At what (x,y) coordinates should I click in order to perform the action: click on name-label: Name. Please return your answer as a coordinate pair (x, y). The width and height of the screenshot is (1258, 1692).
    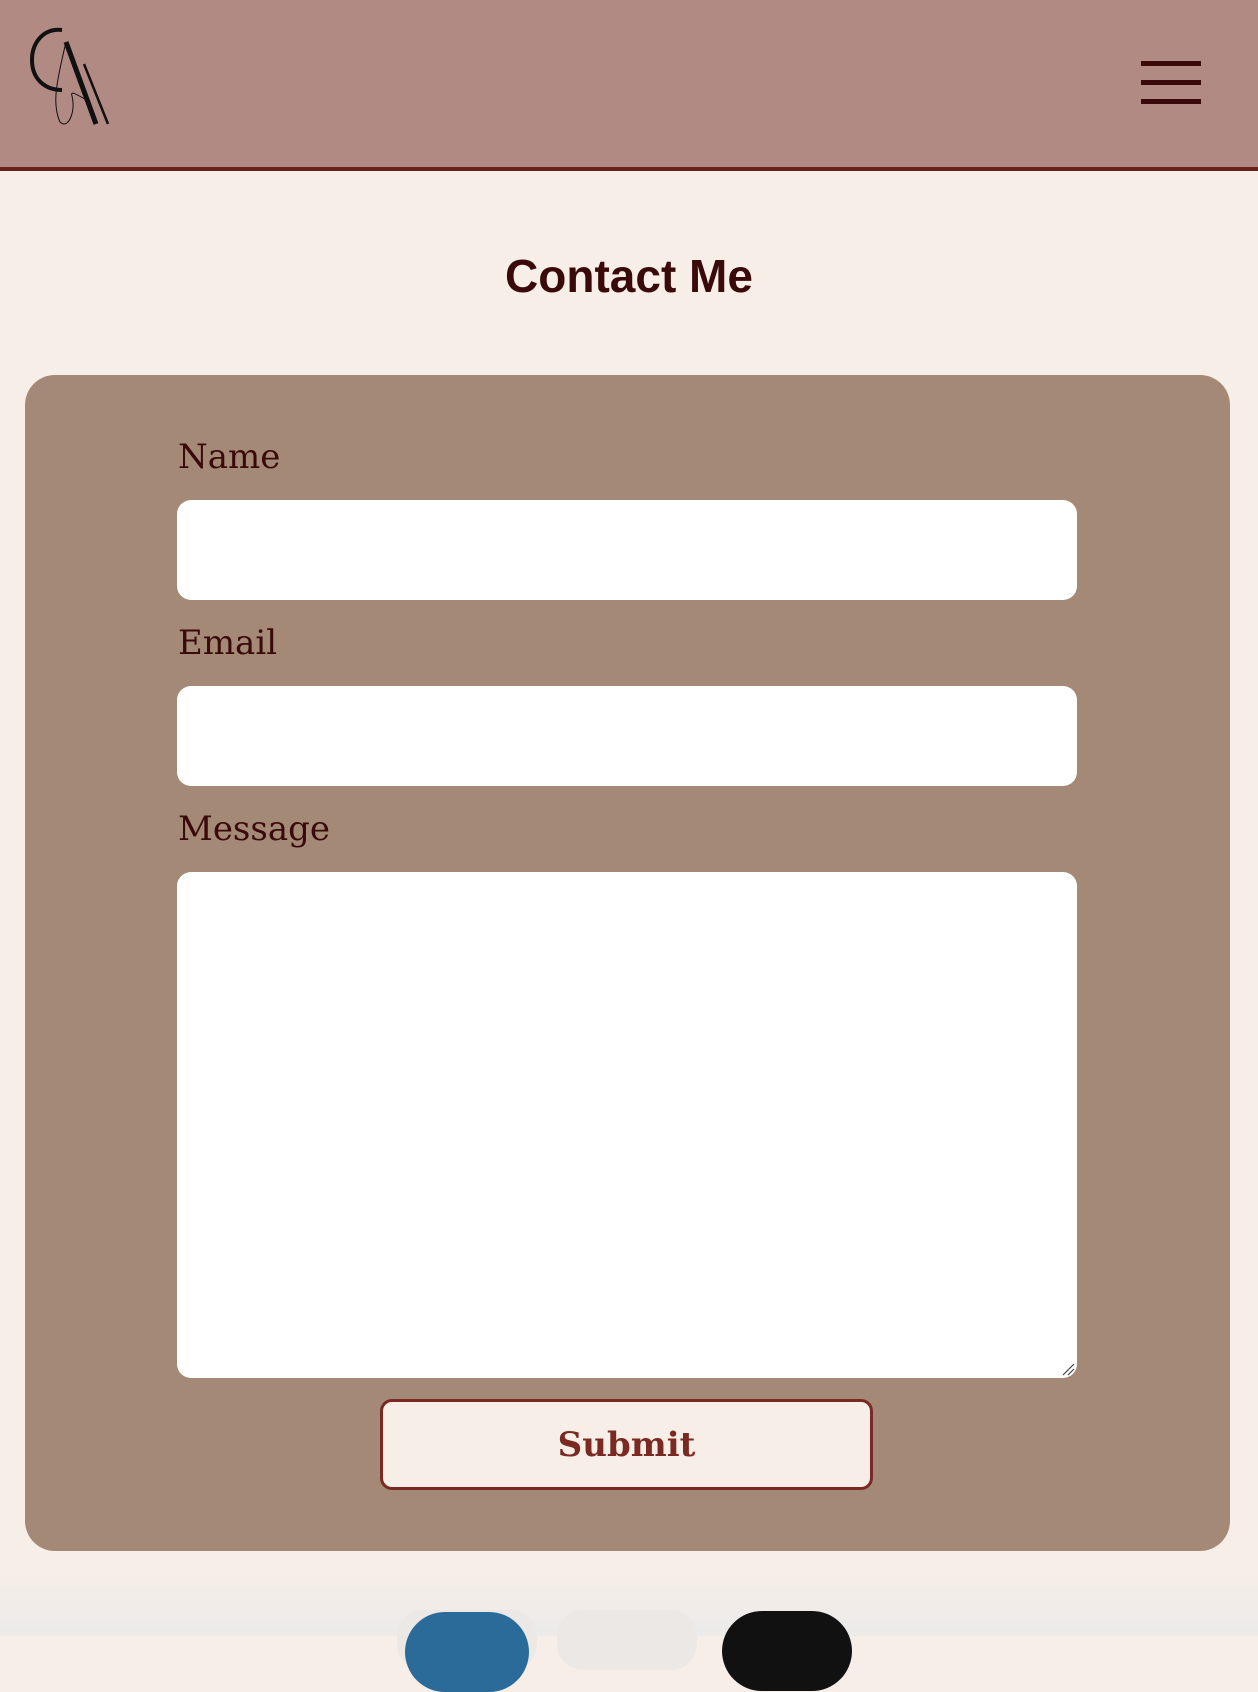
    Looking at the image, I should click on (229, 457).